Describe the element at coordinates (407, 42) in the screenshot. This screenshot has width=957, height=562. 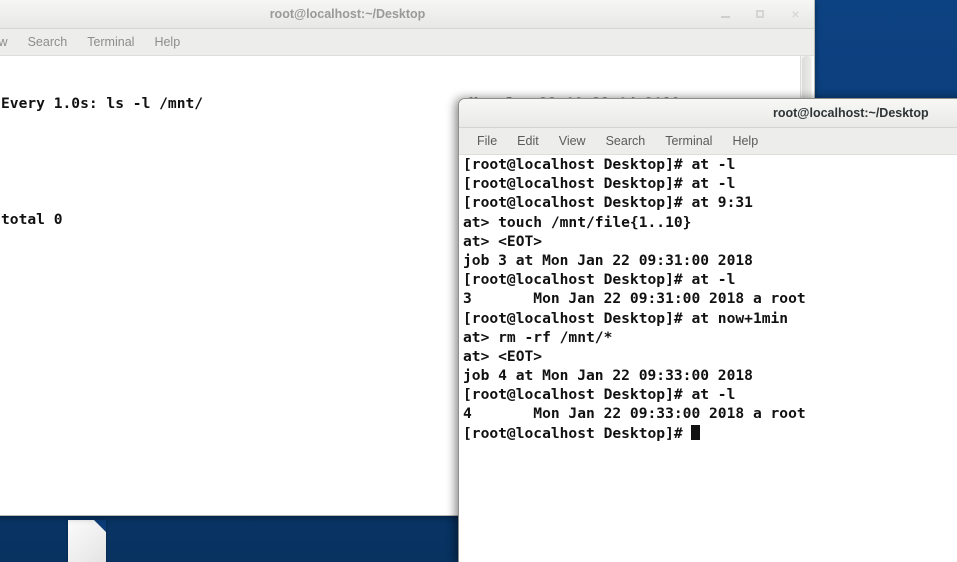
I see `menubar-back: File Edit View Search Terminal Help` at that location.